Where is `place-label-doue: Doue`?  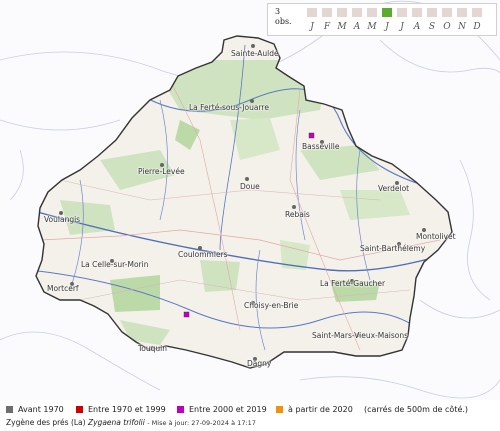
place-label-doue: Doue is located at coordinates (250, 186).